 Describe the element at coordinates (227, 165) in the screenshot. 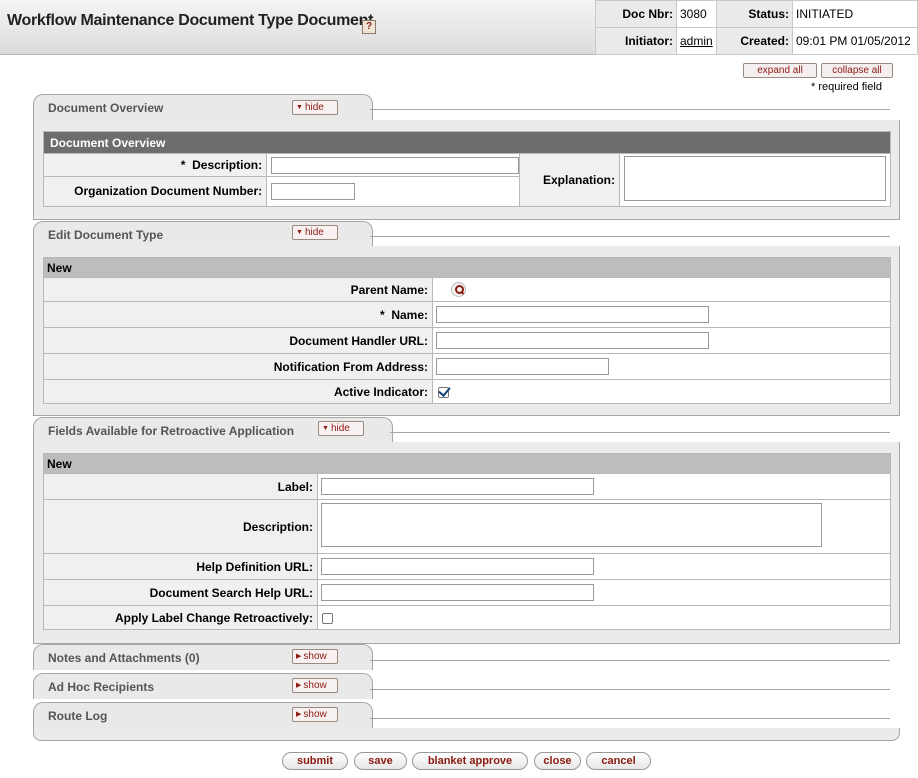

I see `description-label-text: Description:` at that location.